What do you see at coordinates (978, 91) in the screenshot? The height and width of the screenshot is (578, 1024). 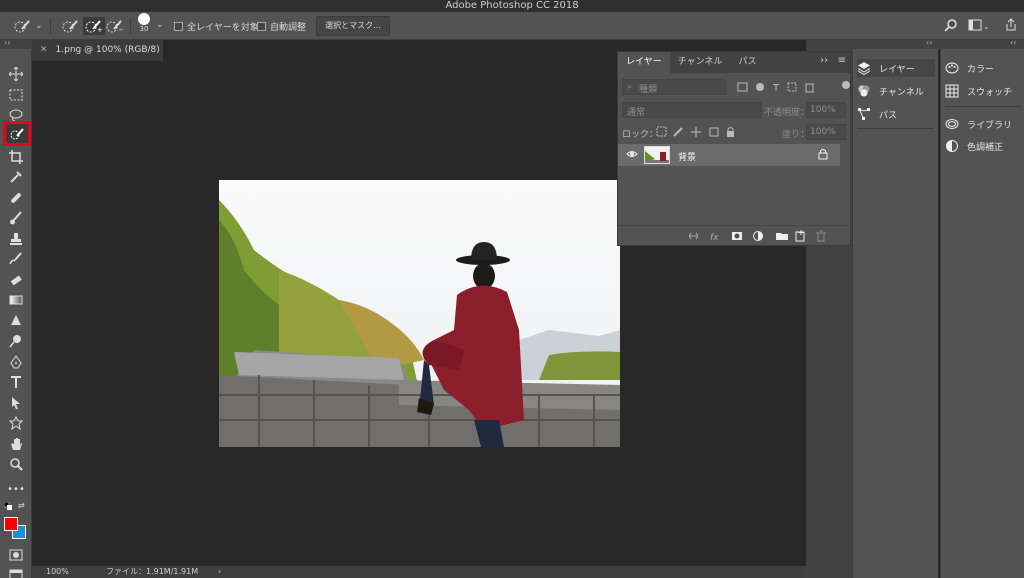 I see `dock-item-swatches: スウォッチ` at bounding box center [978, 91].